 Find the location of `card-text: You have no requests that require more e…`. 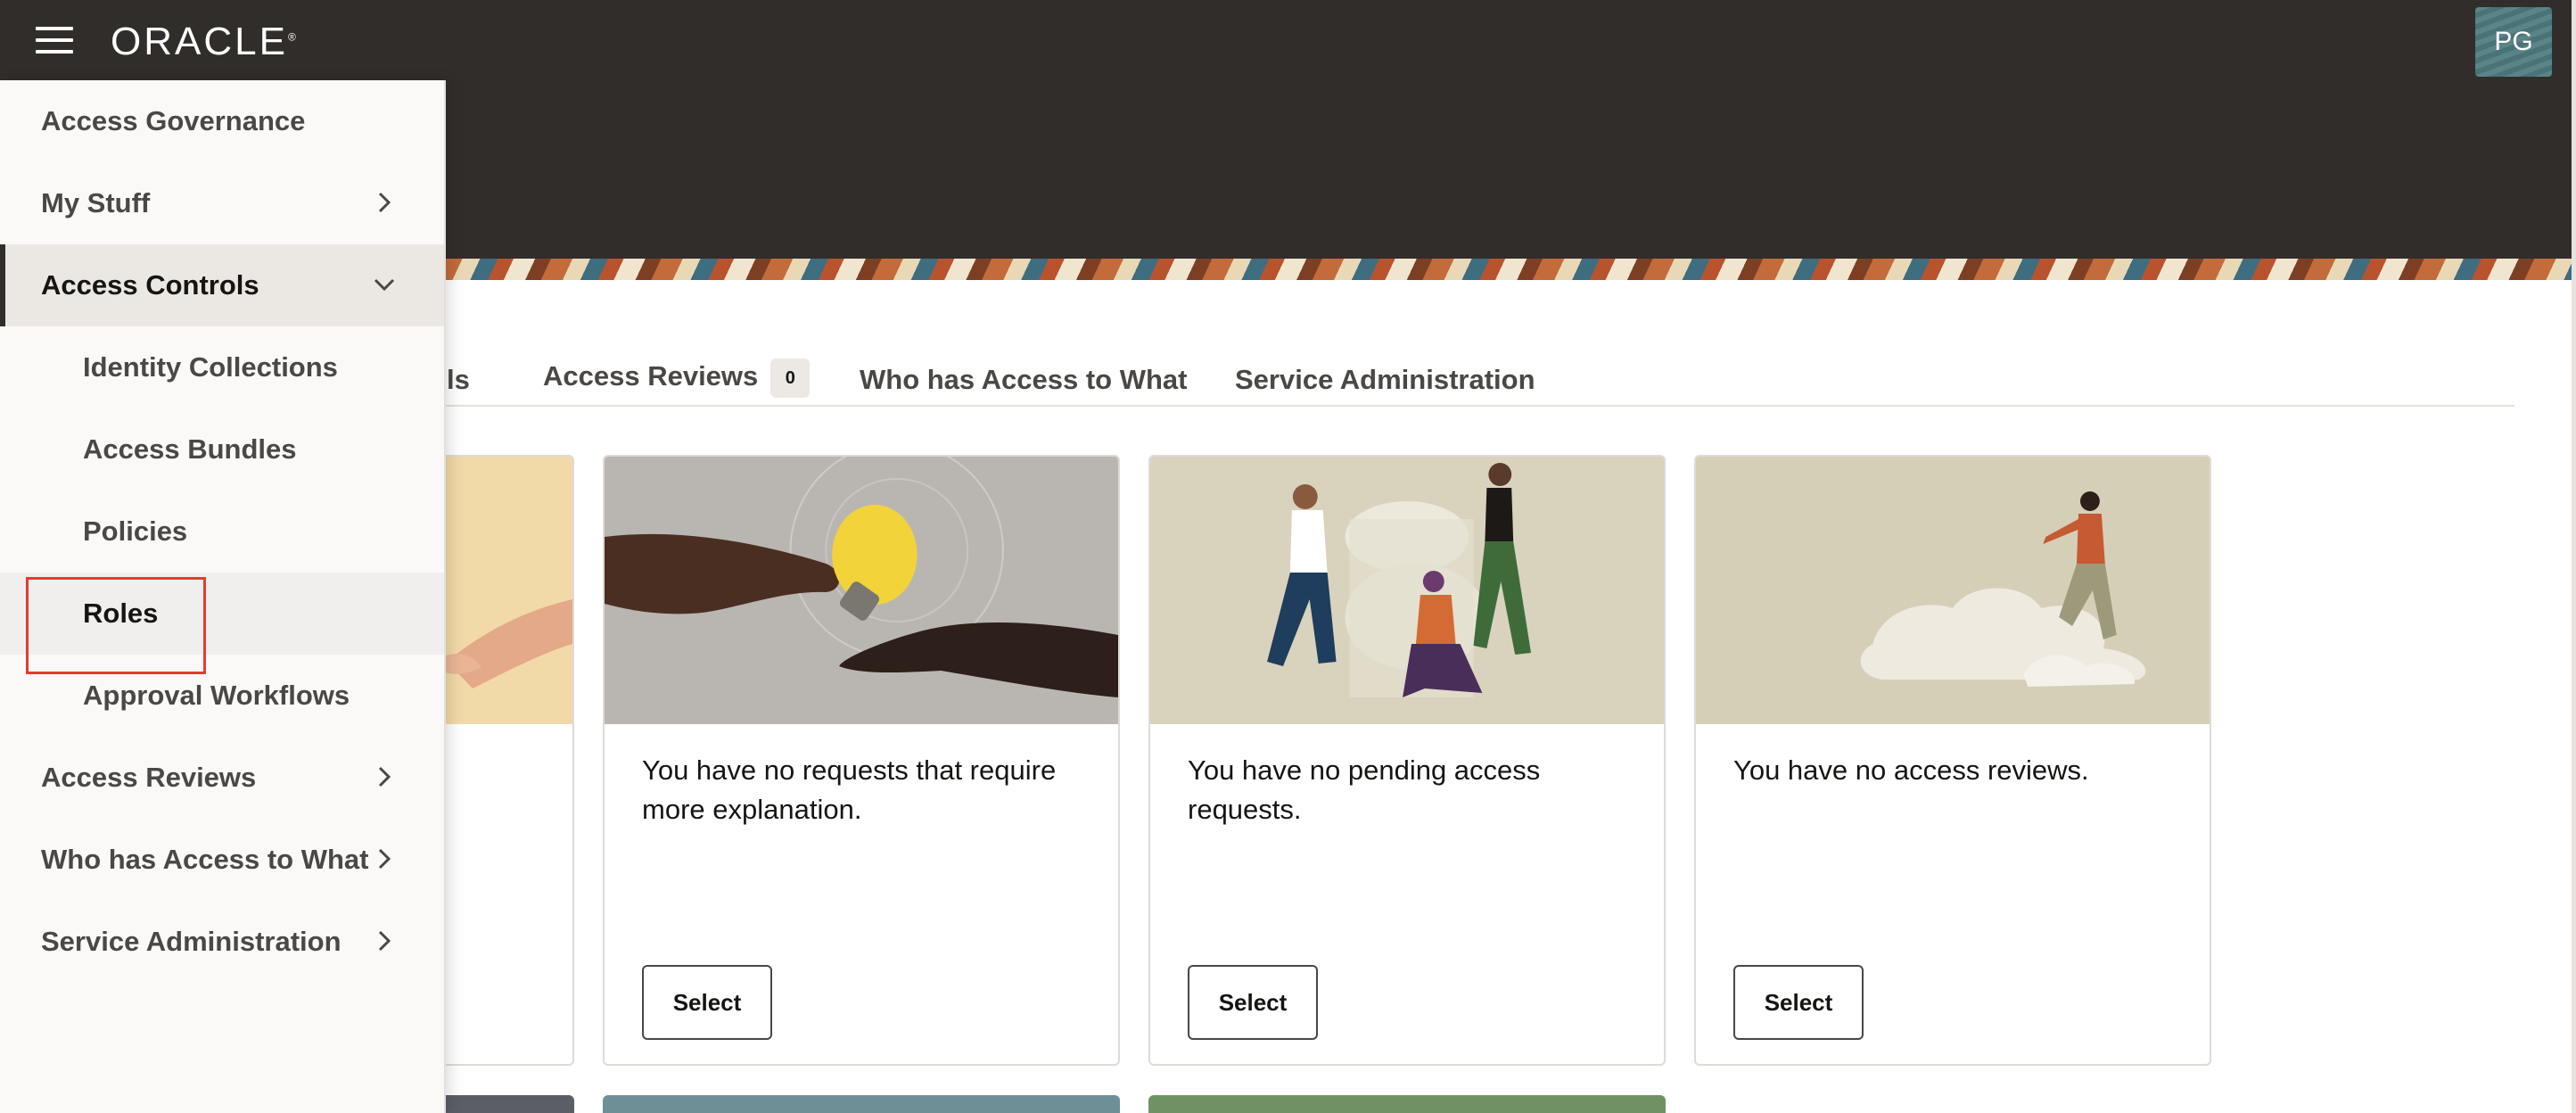

card-text: You have no requests that require more e… is located at coordinates (849, 790).